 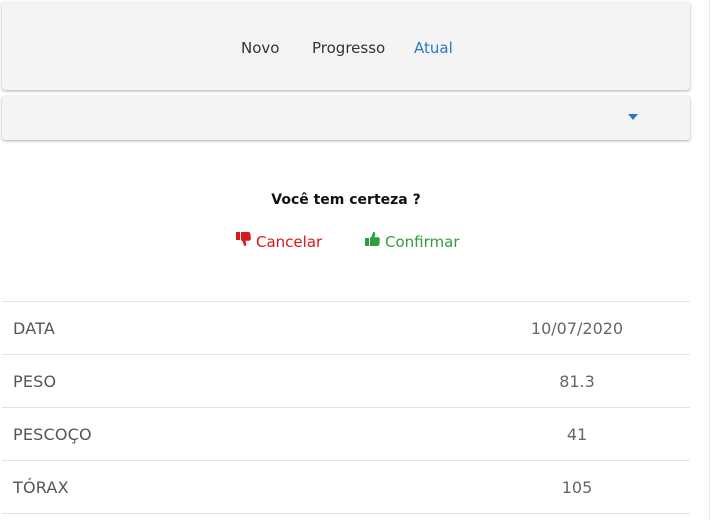 I want to click on row-value: 10/07/2020, so click(x=577, y=328).